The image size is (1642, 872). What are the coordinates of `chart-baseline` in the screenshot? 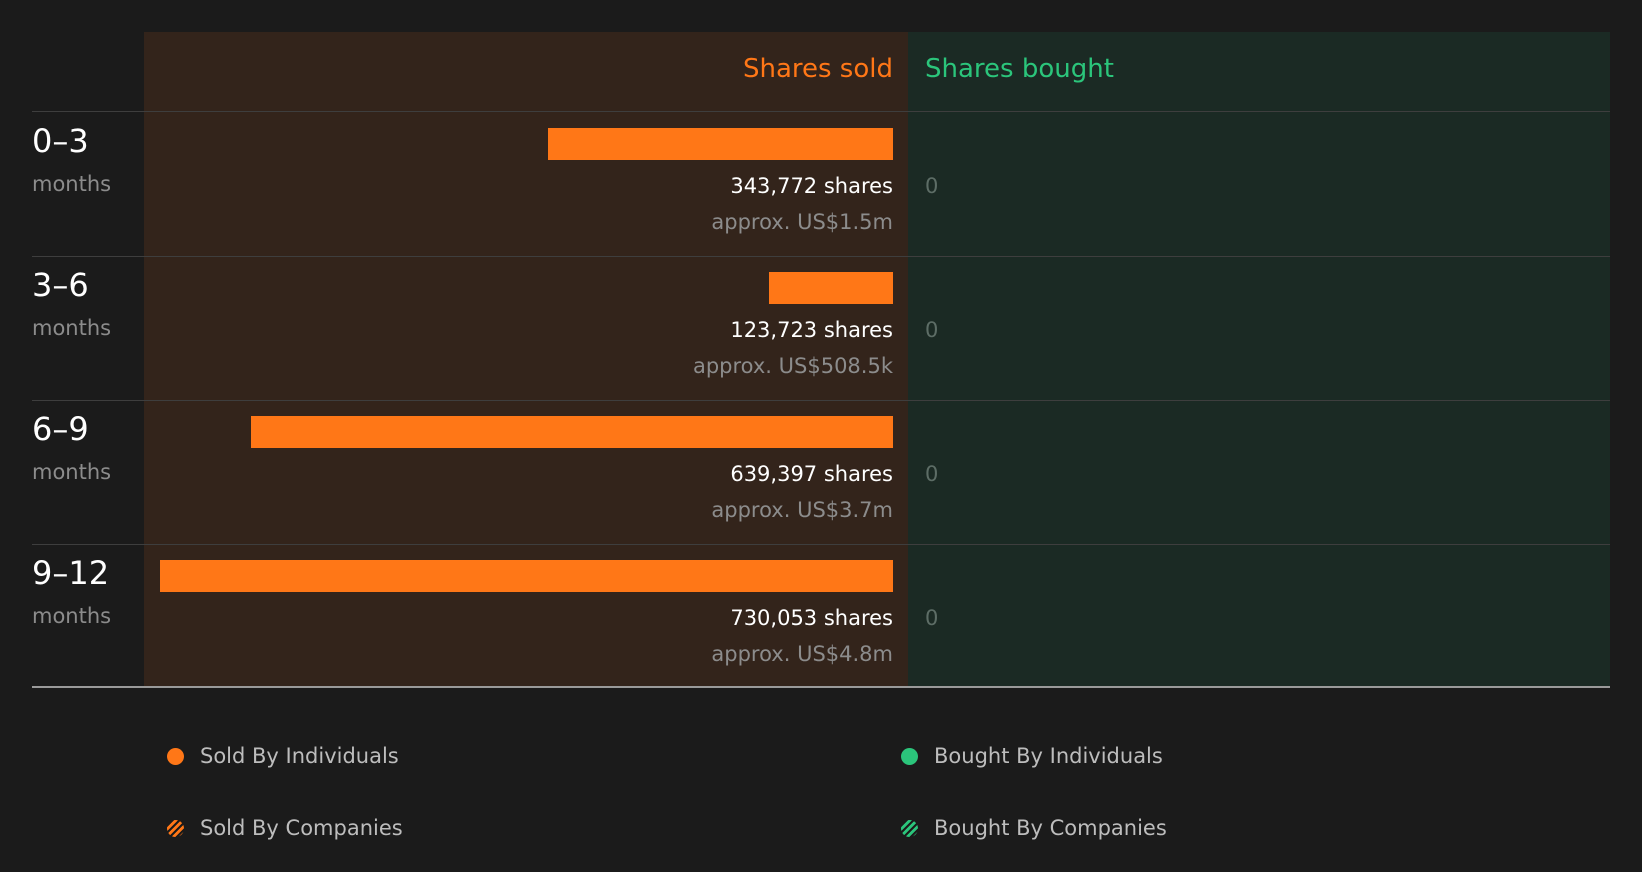 It's located at (821, 687).